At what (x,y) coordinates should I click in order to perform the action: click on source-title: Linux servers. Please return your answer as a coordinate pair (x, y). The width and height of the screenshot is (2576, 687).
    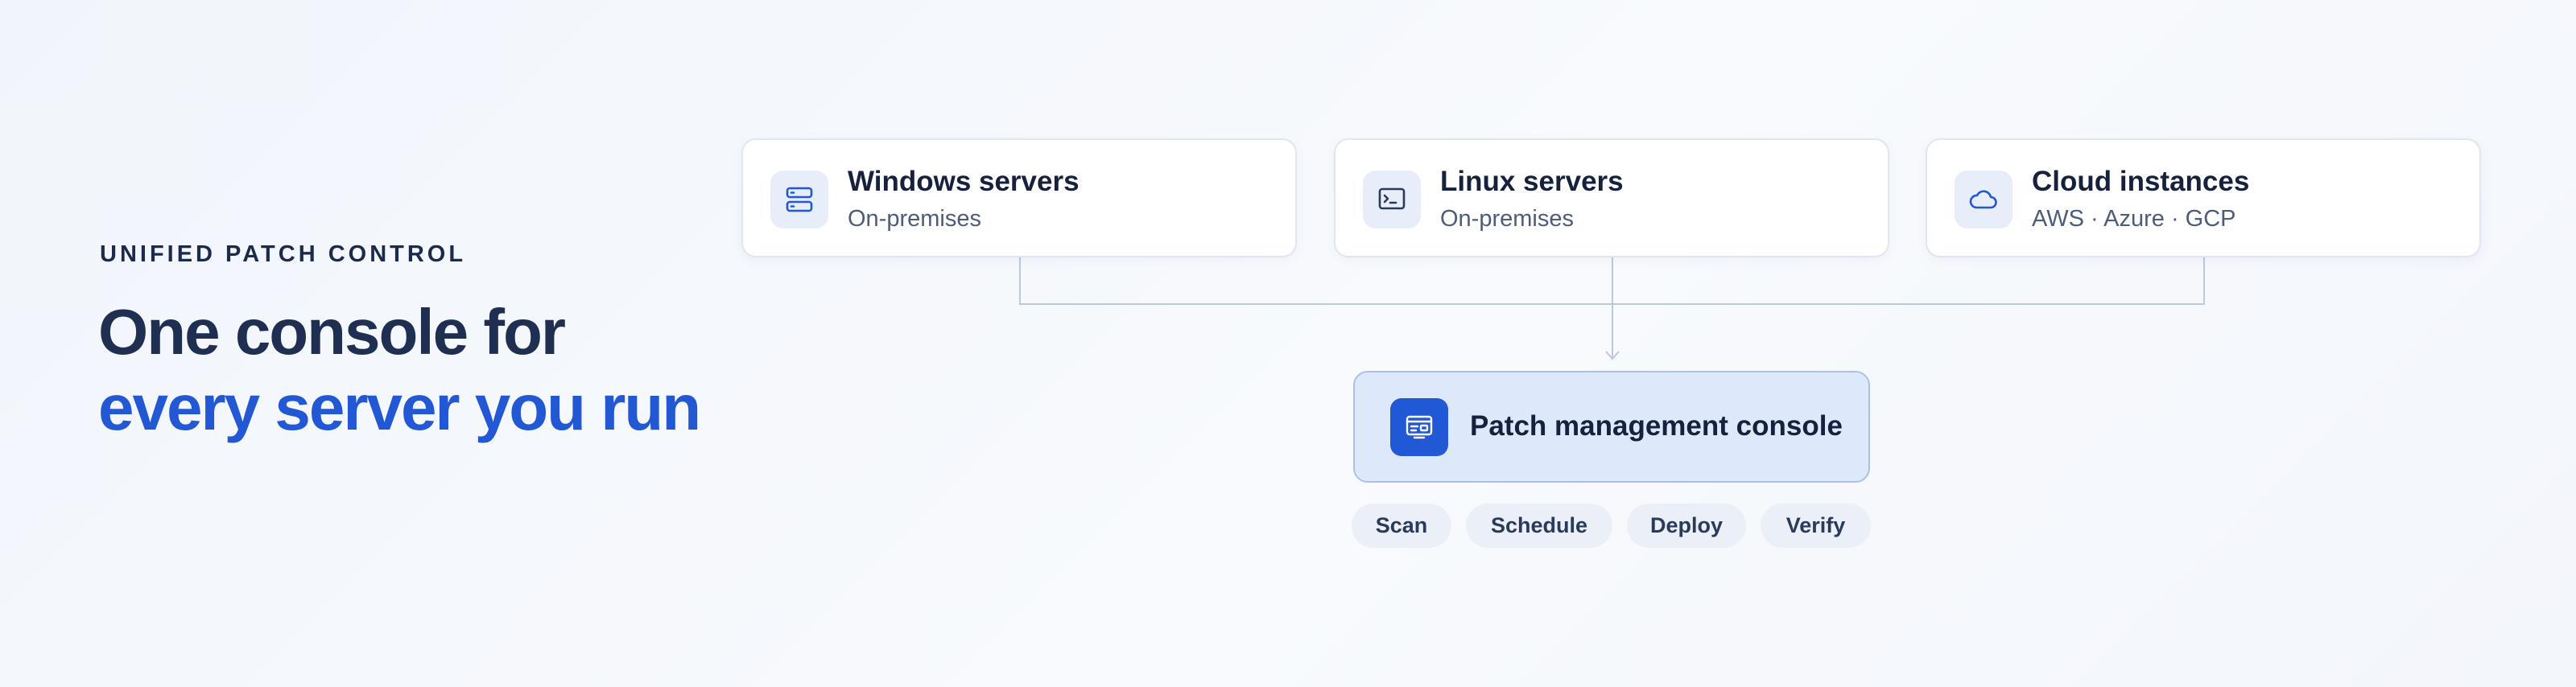
    Looking at the image, I should click on (1532, 181).